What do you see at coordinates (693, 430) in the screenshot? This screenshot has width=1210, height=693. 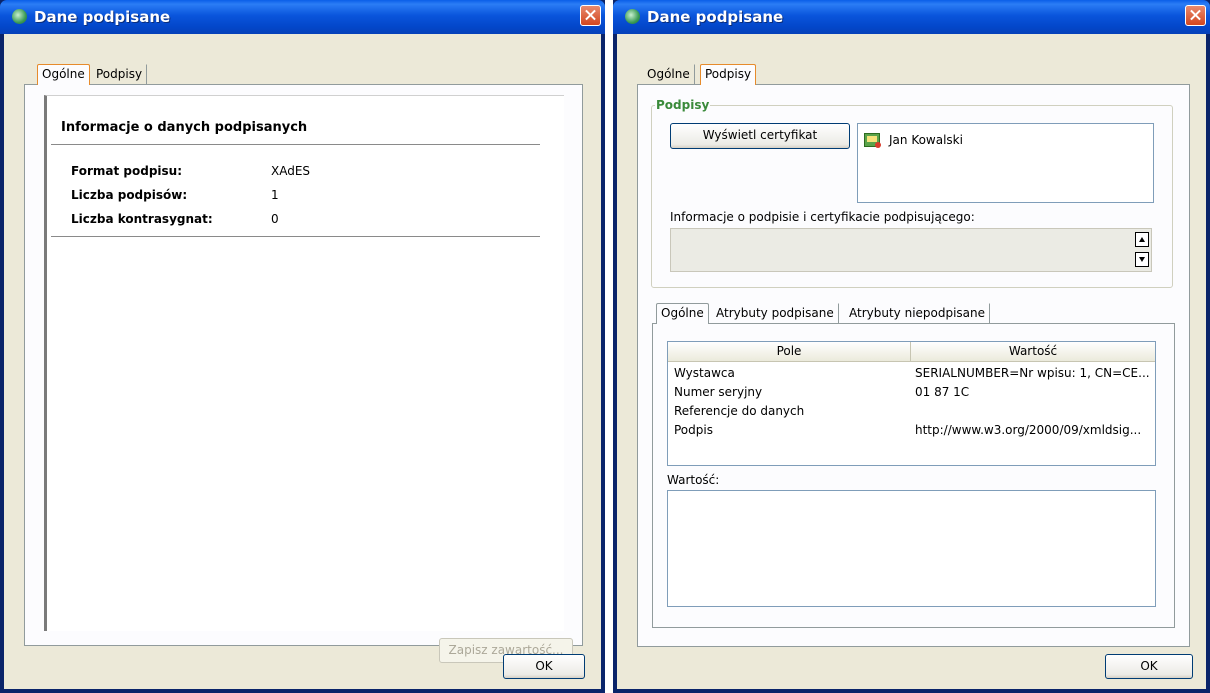 I see `table-cell-field: Podpis` at bounding box center [693, 430].